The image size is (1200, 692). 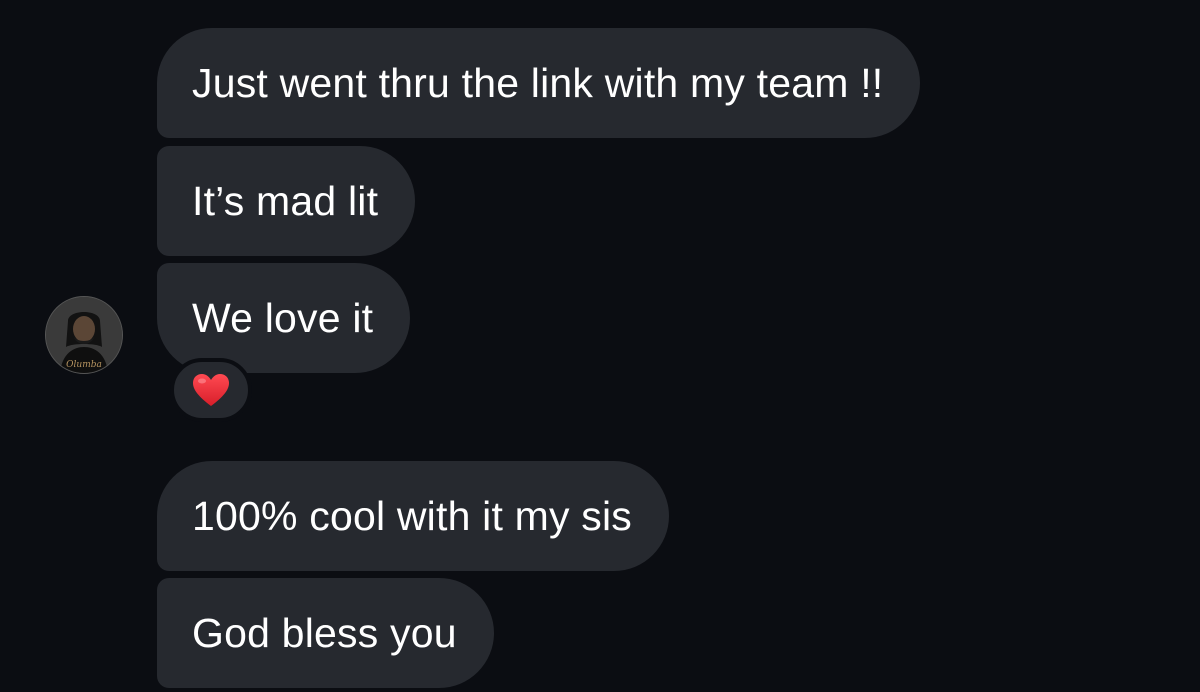 I want to click on message-bubble: God bless you, so click(x=325, y=633).